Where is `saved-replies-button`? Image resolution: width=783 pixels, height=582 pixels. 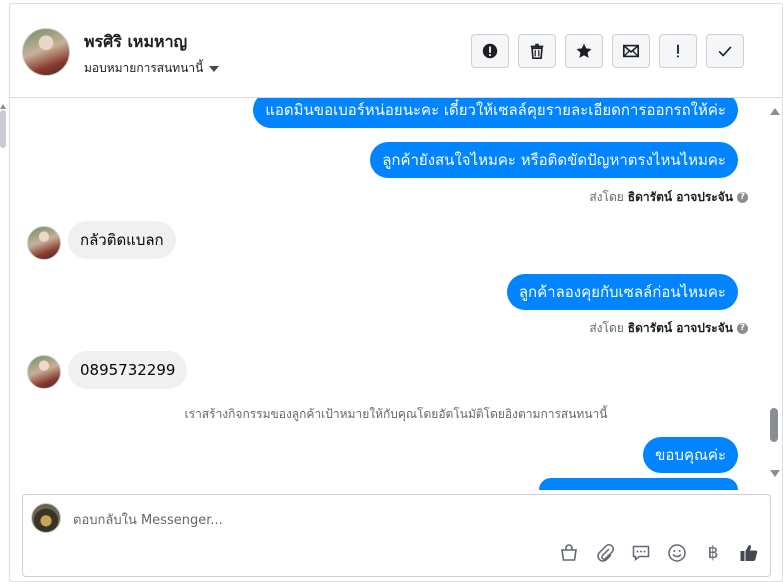
saved-replies-button is located at coordinates (641, 553).